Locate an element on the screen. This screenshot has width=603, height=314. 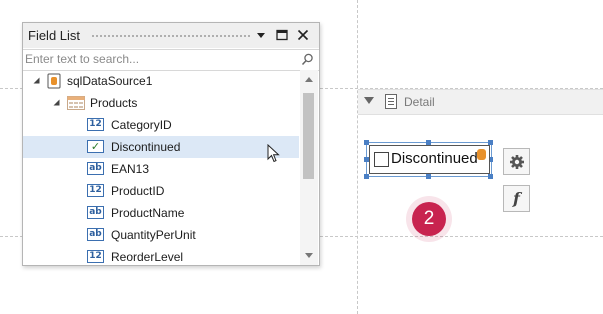
resize-handle-sw is located at coordinates (366, 176).